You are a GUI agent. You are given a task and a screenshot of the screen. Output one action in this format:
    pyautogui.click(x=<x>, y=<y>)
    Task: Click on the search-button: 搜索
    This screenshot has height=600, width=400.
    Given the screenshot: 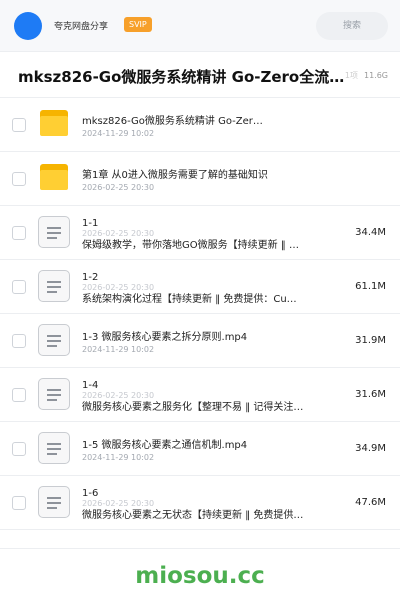 What is the action you would take?
    pyautogui.click(x=352, y=26)
    